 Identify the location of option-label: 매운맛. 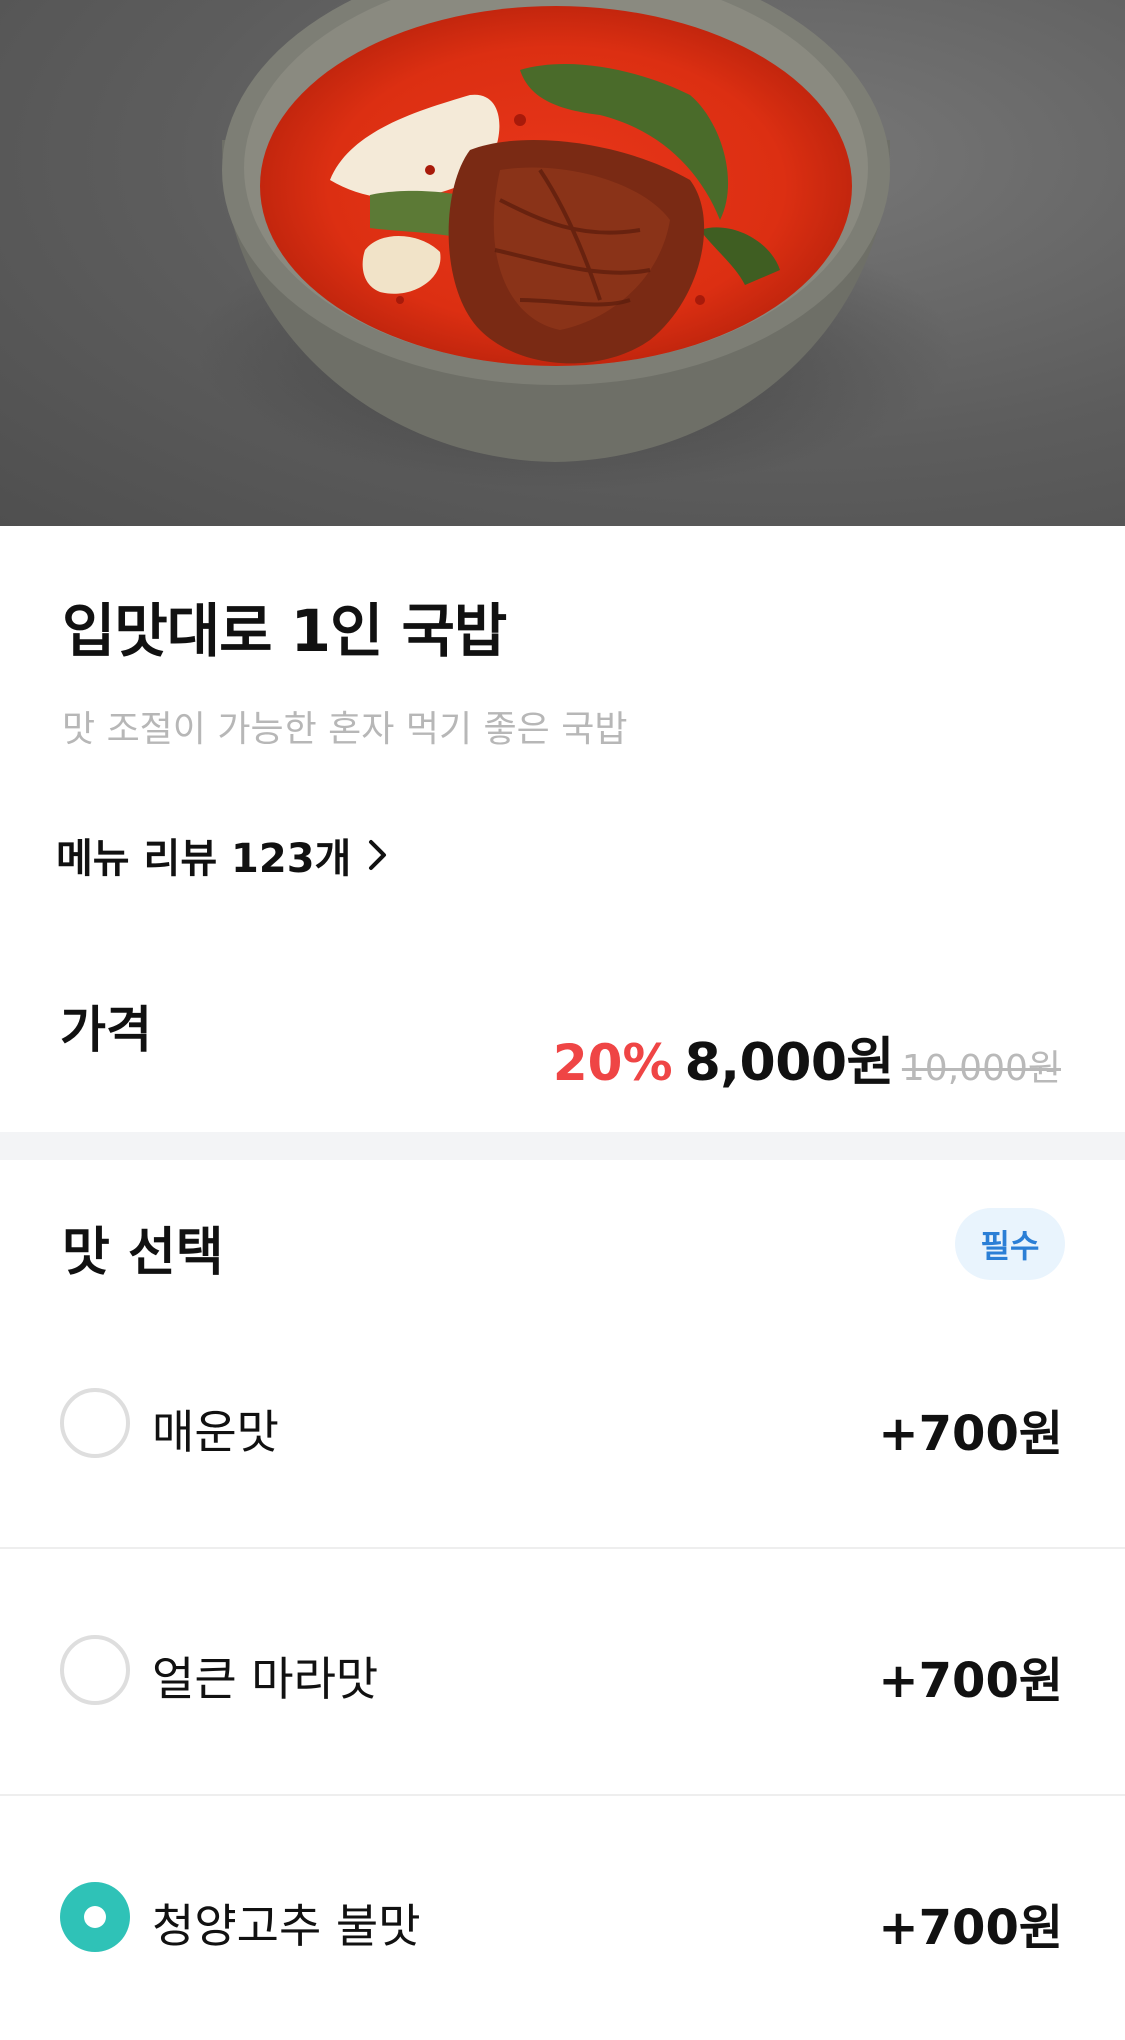
(215, 1432).